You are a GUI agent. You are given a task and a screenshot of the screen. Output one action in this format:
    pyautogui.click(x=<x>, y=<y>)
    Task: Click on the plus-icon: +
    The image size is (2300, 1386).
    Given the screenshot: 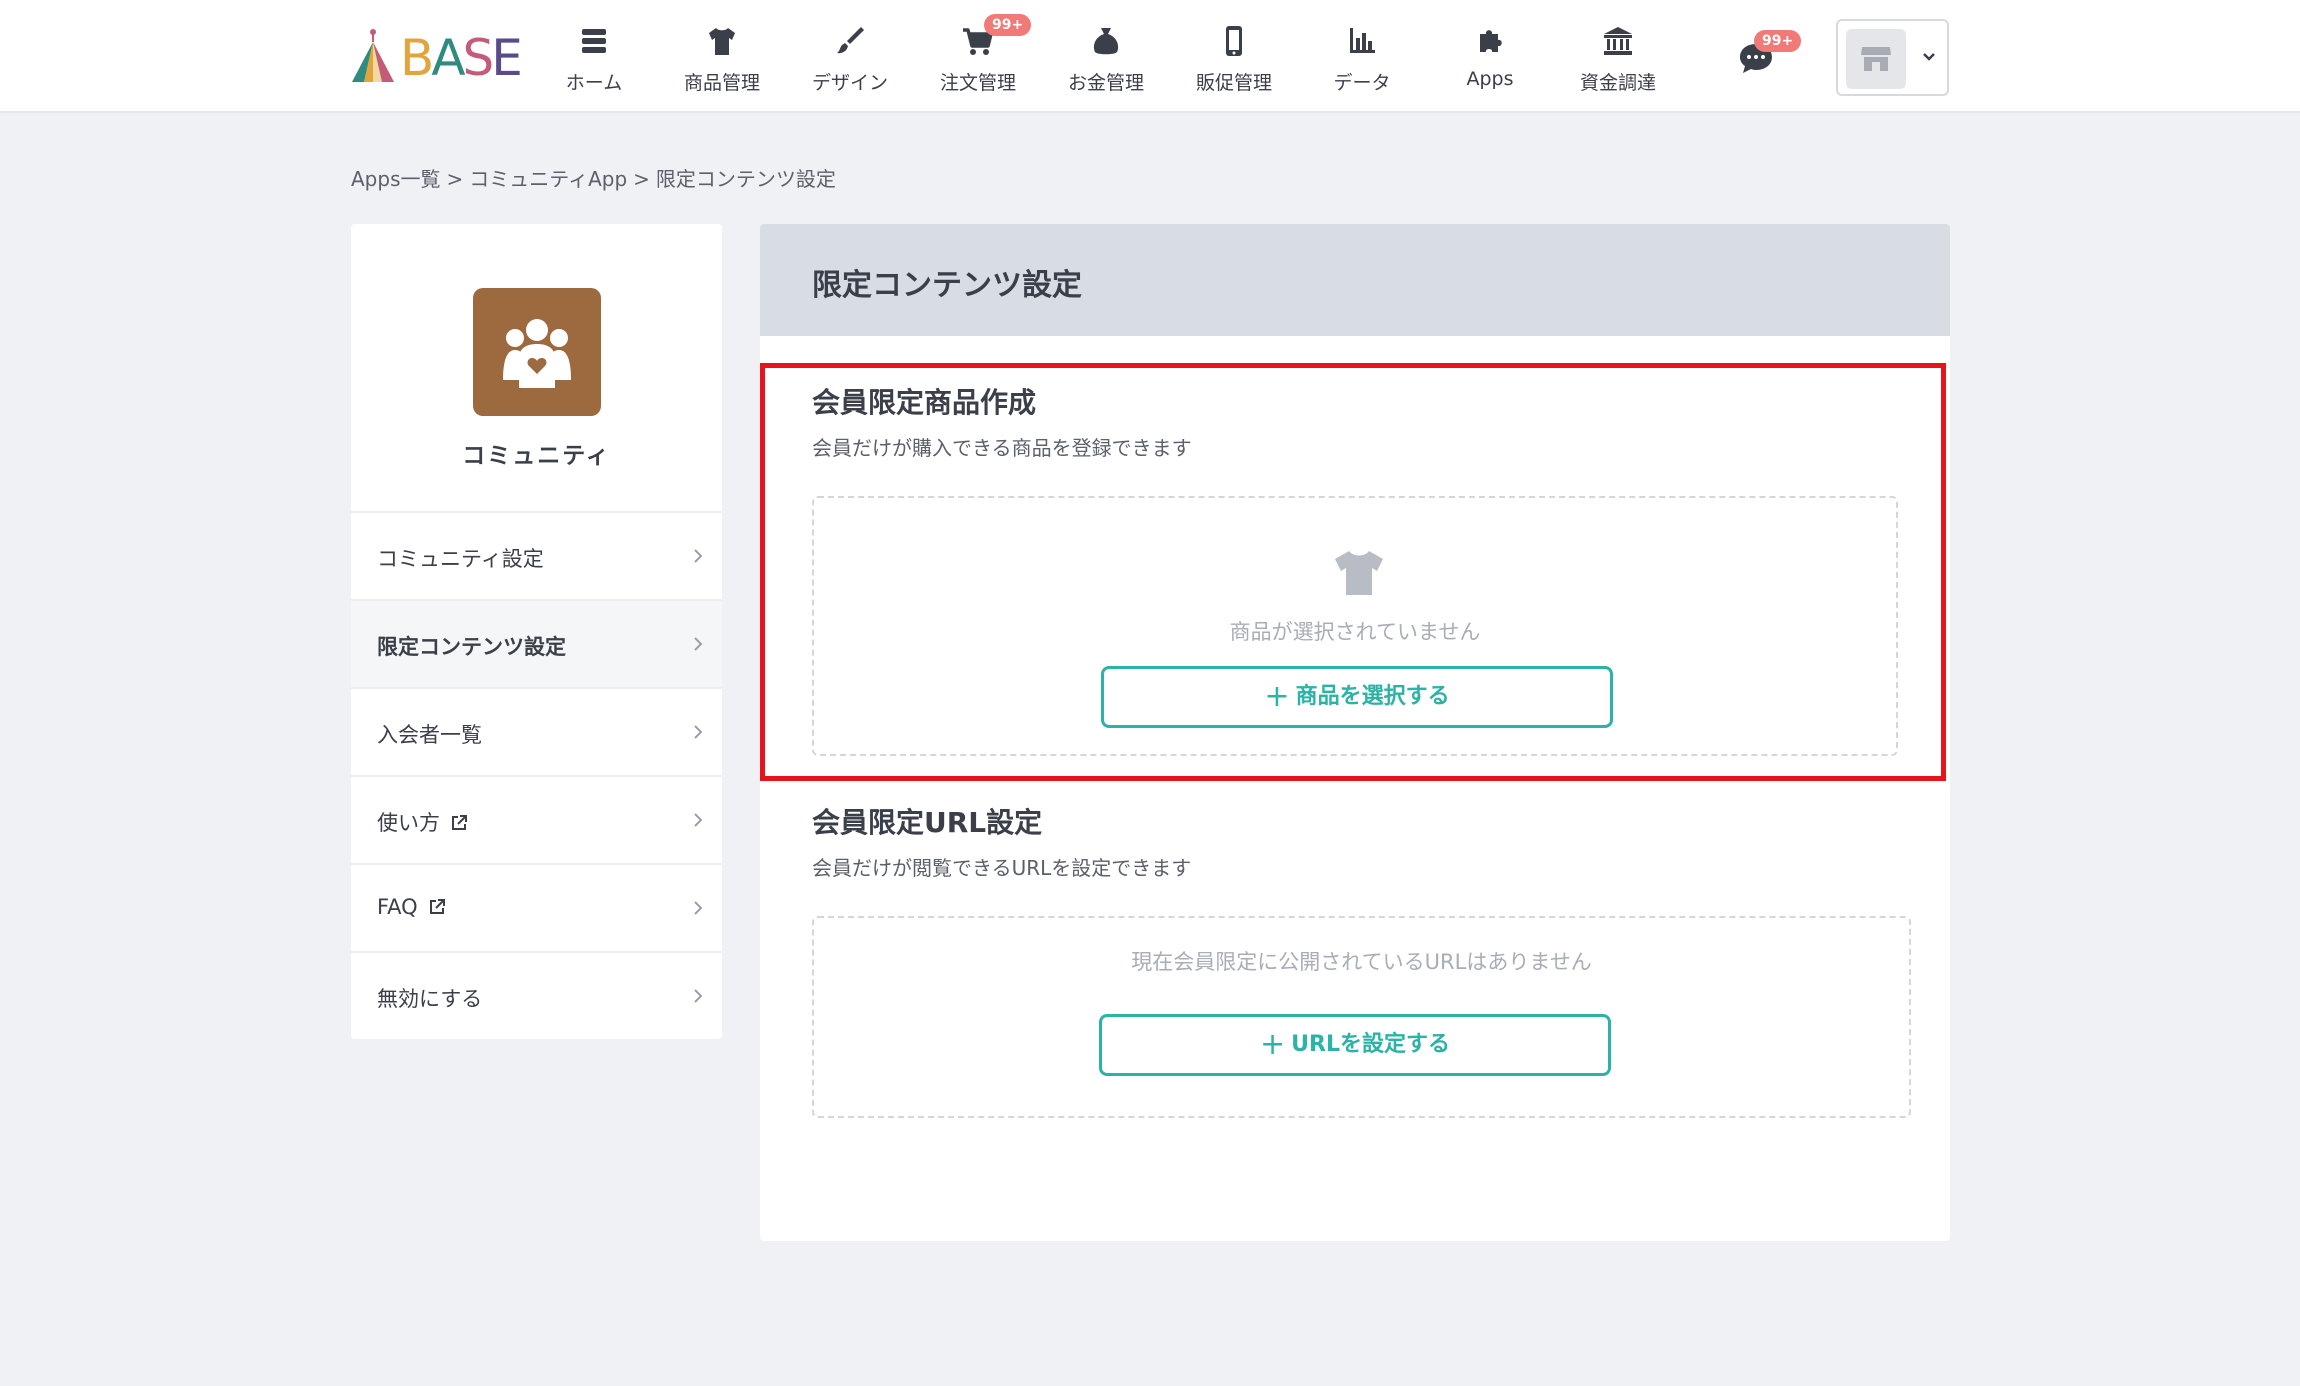 What is the action you would take?
    pyautogui.click(x=1273, y=1044)
    